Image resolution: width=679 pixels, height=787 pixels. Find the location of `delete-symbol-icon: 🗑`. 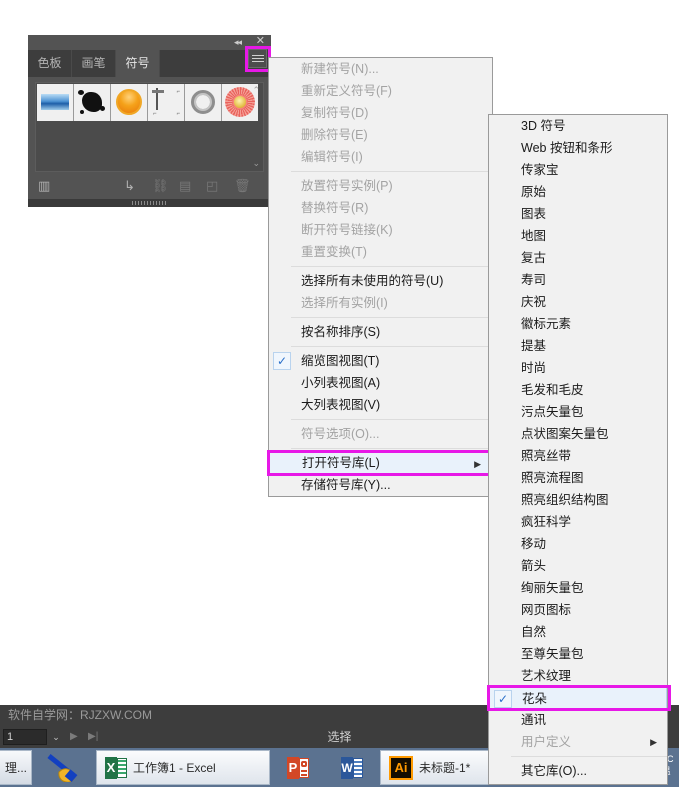

delete-symbol-icon: 🗑 is located at coordinates (242, 186).